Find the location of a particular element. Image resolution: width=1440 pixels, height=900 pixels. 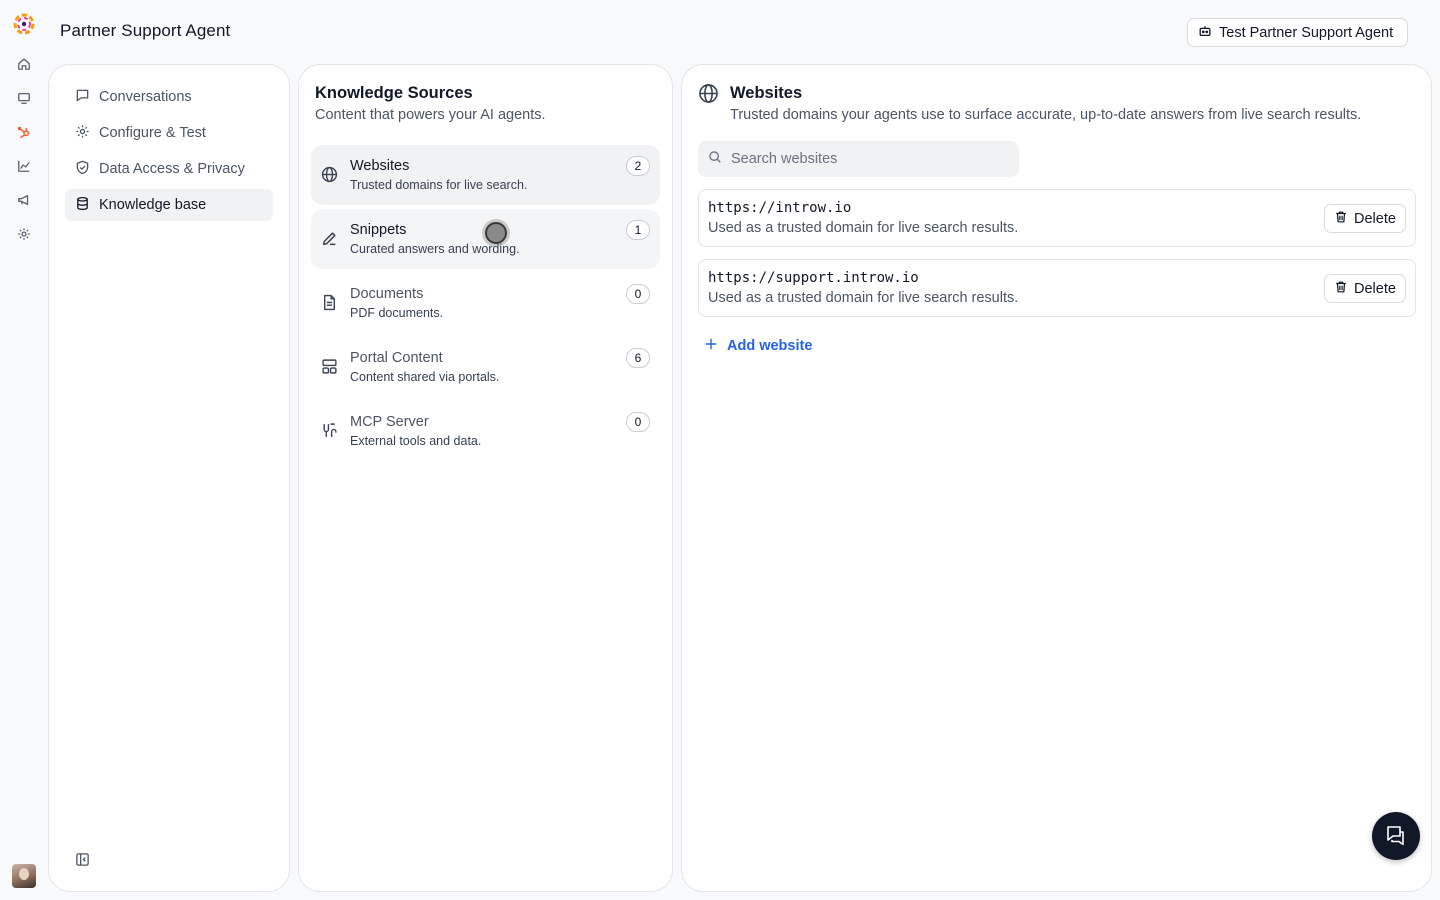

plug-icon is located at coordinates (329, 430).